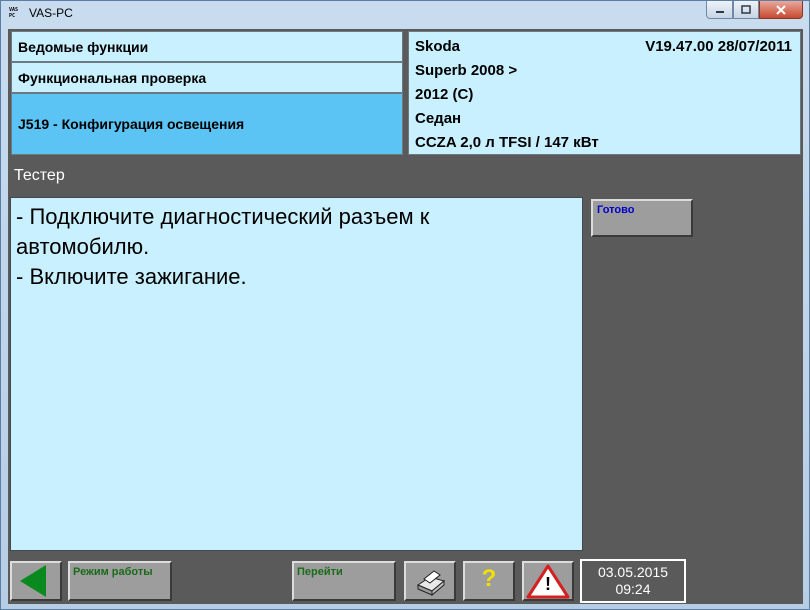 The width and height of the screenshot is (810, 610). I want to click on window-controls, so click(754, 11).